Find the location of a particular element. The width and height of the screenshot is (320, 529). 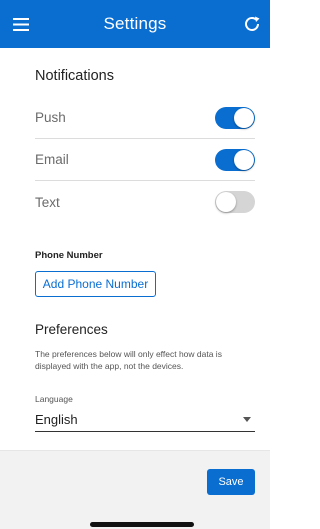

notification-row-push: Push is located at coordinates (145, 118).